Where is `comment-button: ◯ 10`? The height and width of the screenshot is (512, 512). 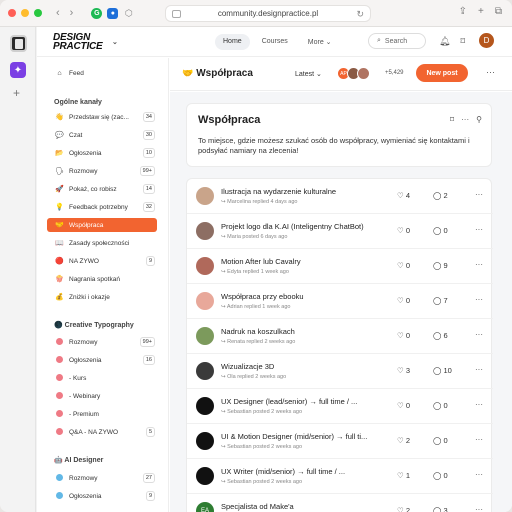 comment-button: ◯ 10 is located at coordinates (442, 370).